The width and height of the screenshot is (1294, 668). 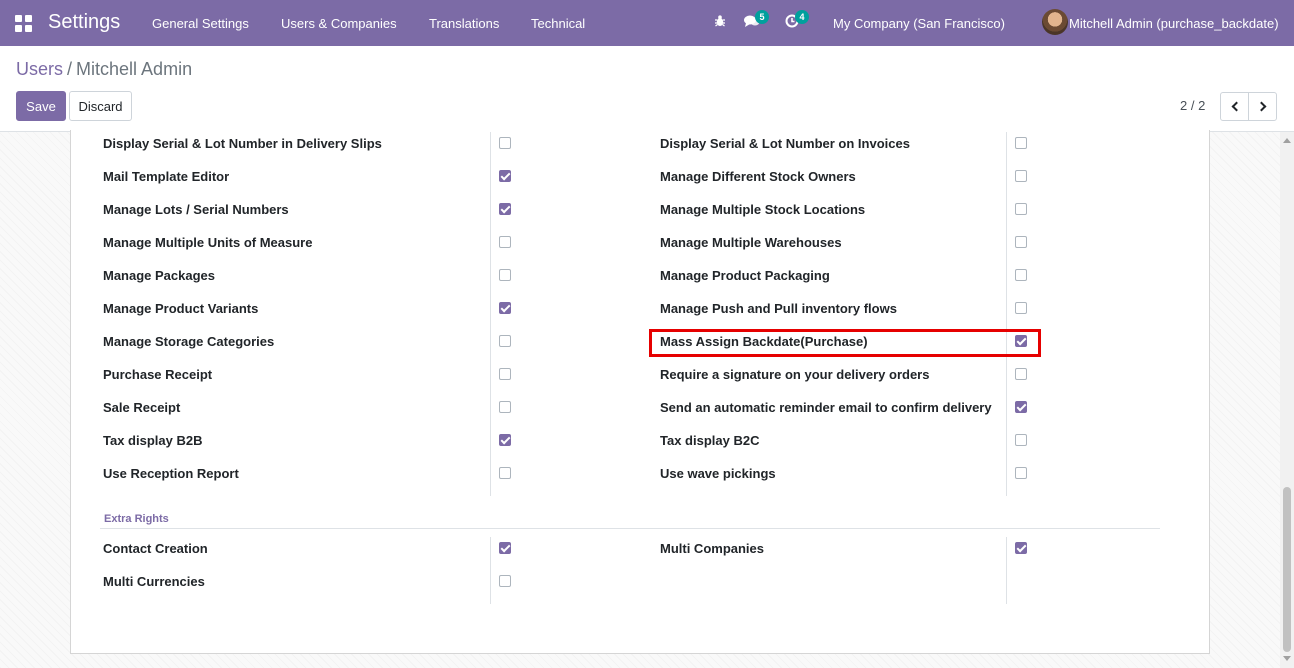 I want to click on company-switcher: My Company (San Francisco), so click(x=919, y=23).